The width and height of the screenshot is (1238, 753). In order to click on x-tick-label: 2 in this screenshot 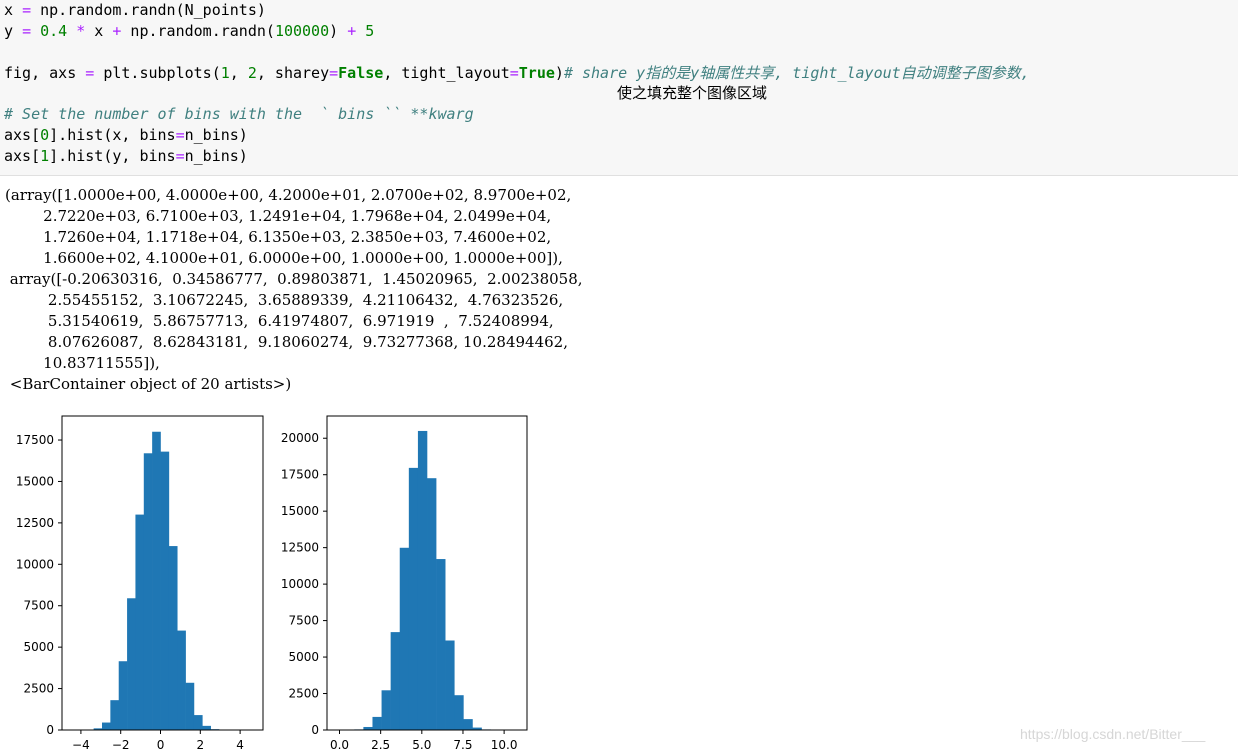, I will do `click(200, 745)`.